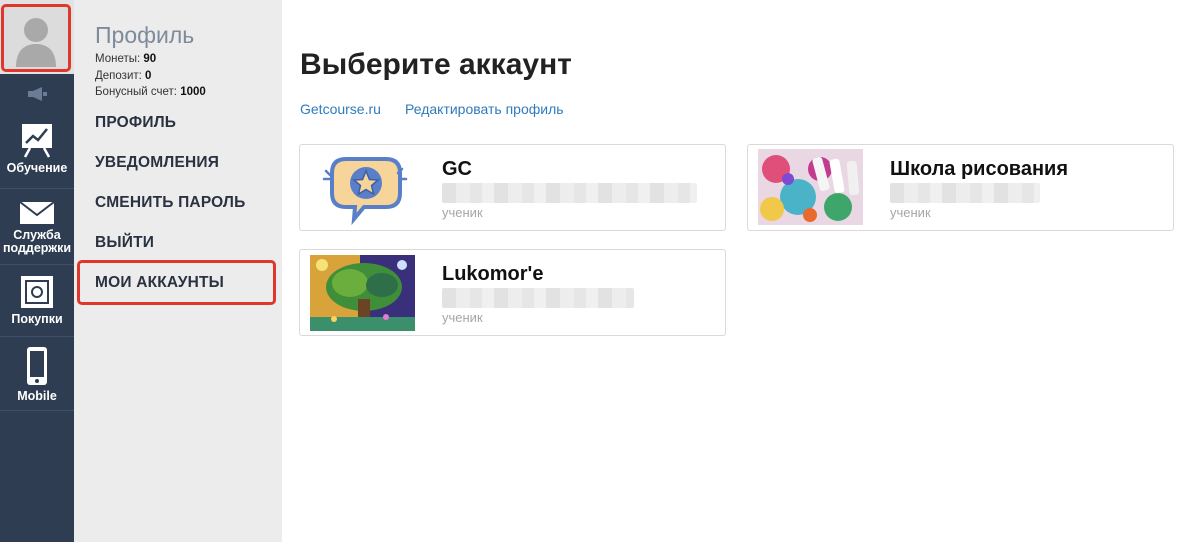  I want to click on sidebar-title: Профиль, so click(145, 35).